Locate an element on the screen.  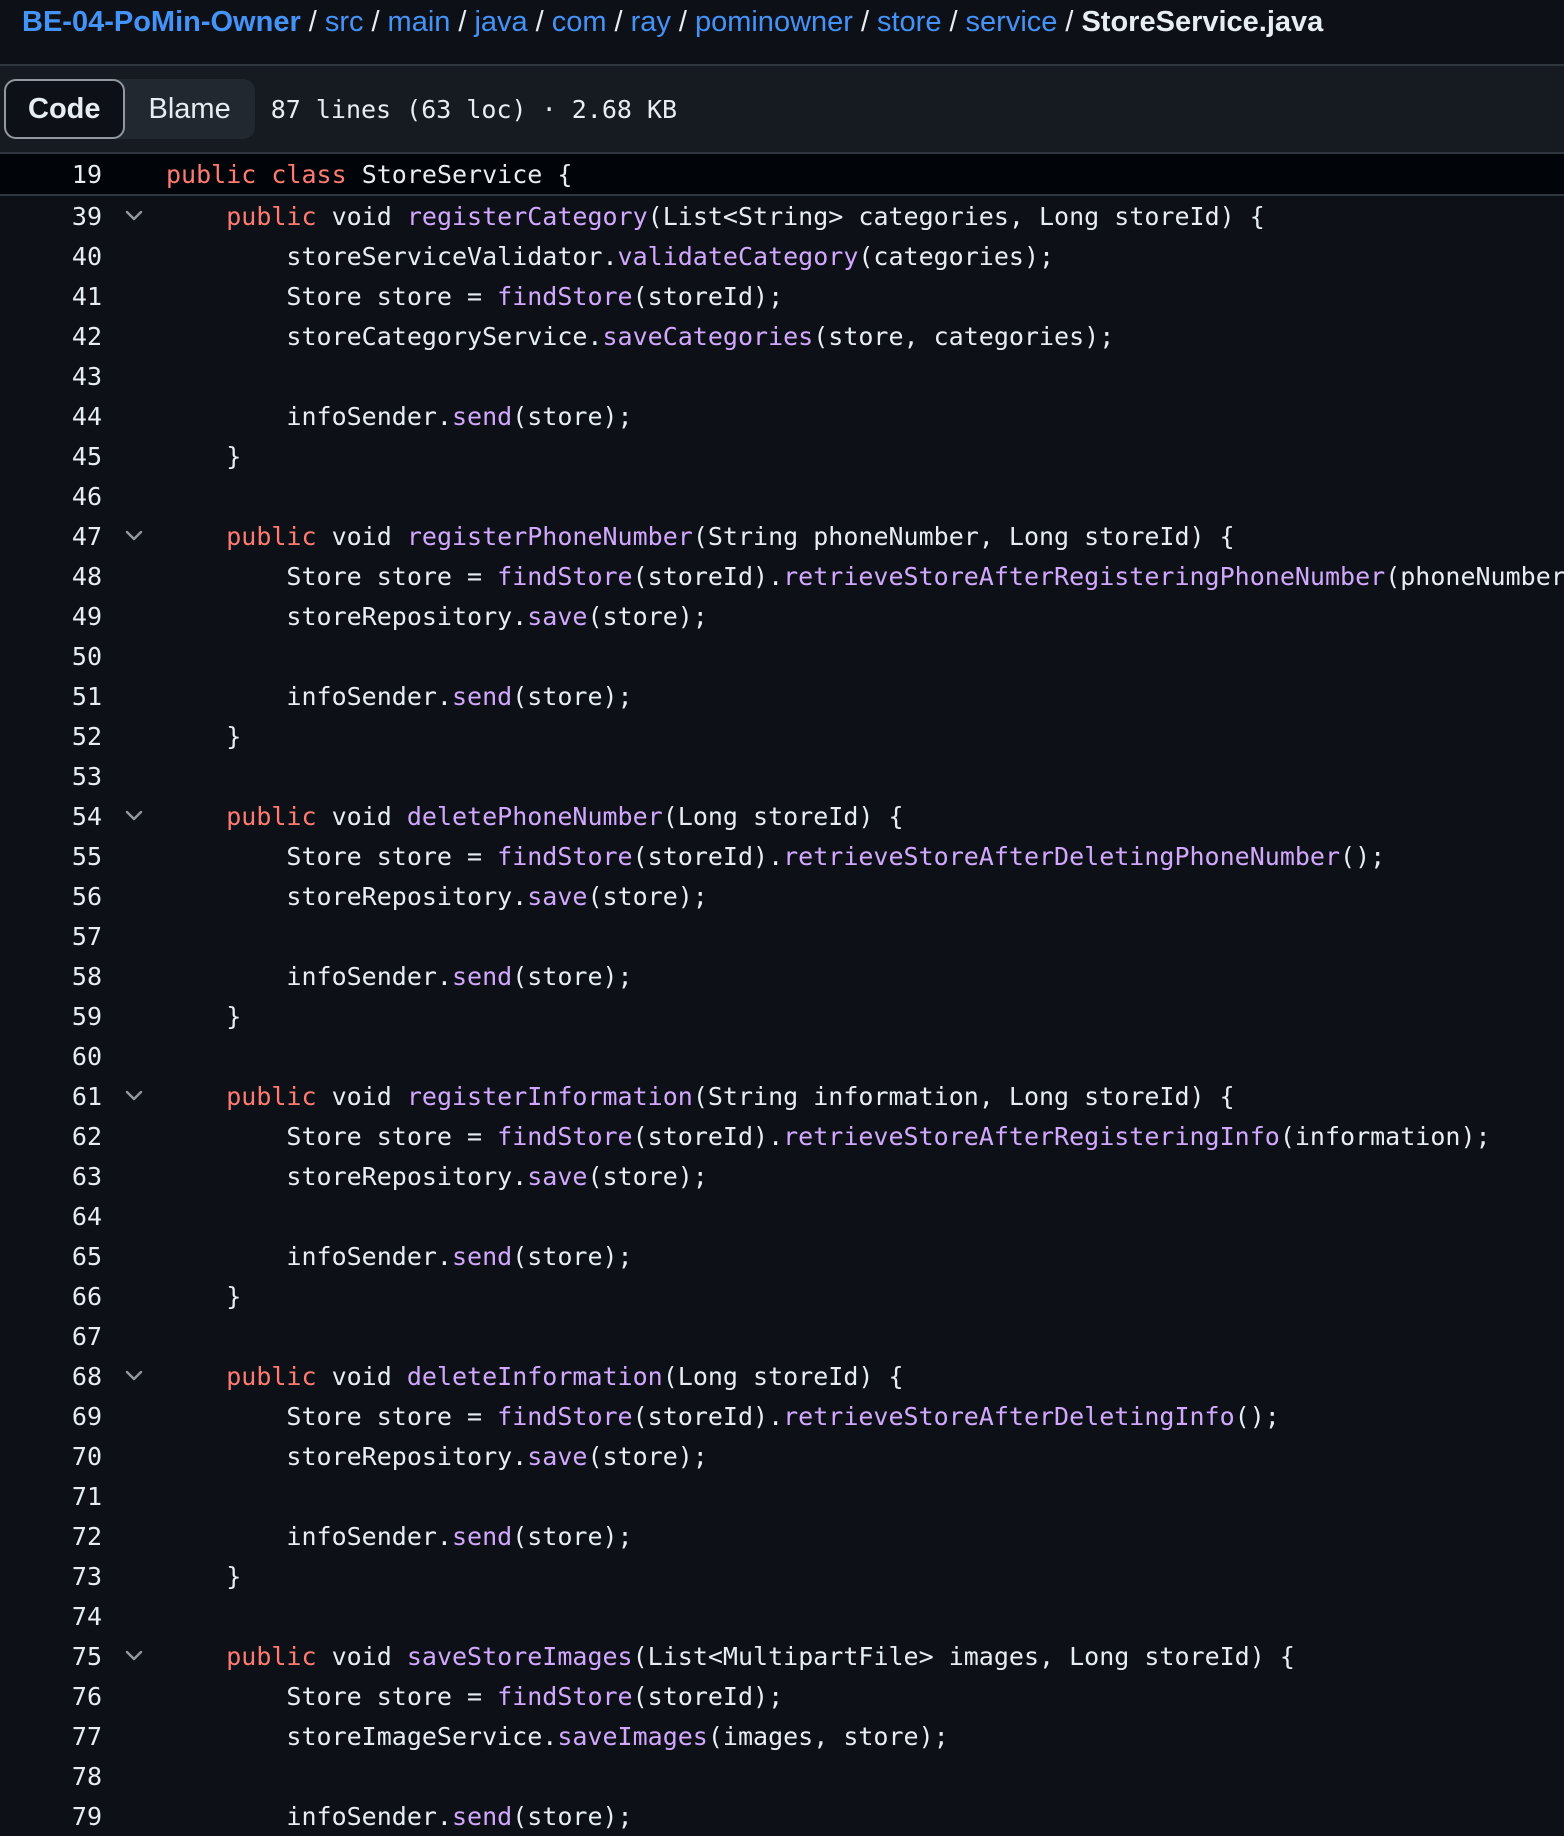
breadcrumb-link-main: main is located at coordinates (419, 22).